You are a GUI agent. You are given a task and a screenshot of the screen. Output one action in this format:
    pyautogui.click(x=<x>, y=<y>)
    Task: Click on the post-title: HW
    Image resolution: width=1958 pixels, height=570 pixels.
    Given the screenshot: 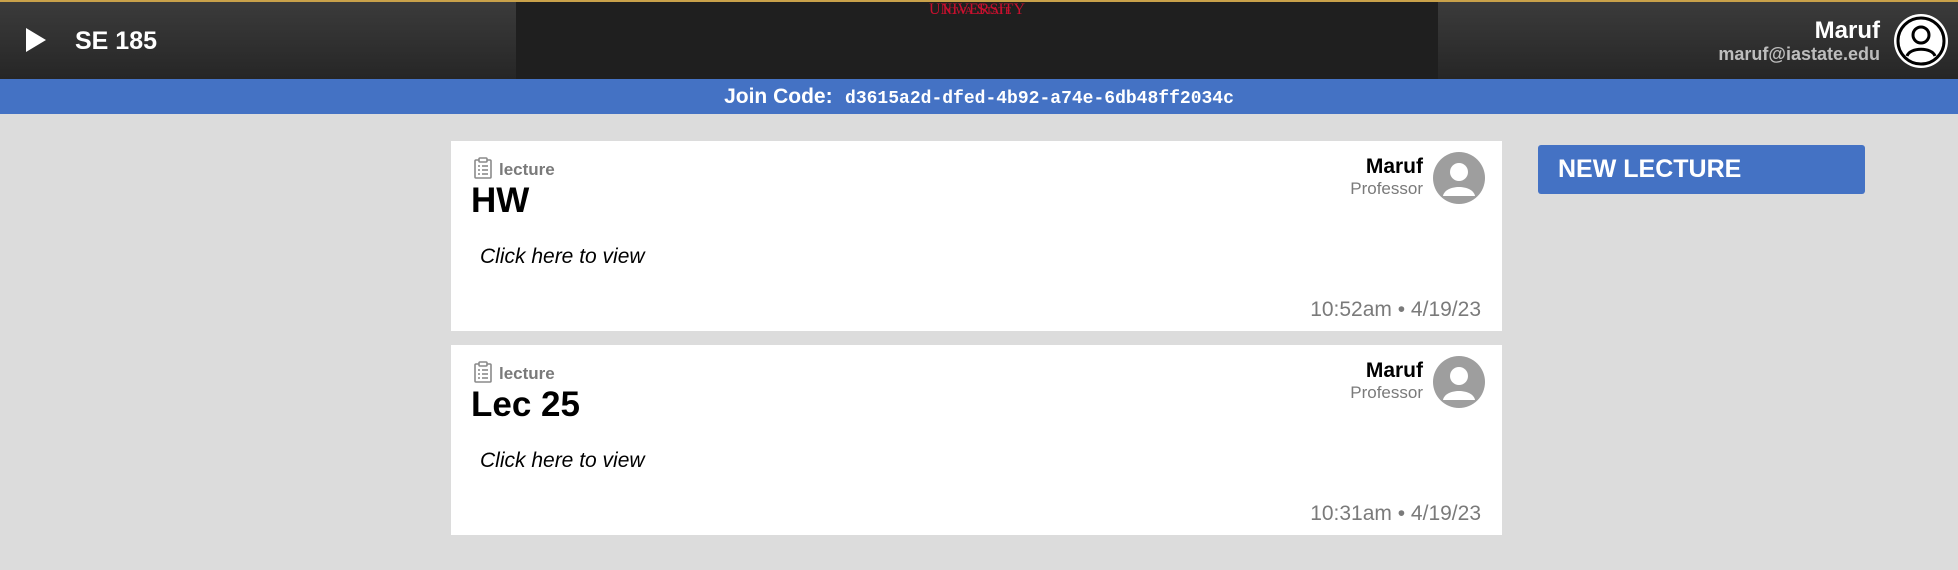 What is the action you would take?
    pyautogui.click(x=500, y=201)
    